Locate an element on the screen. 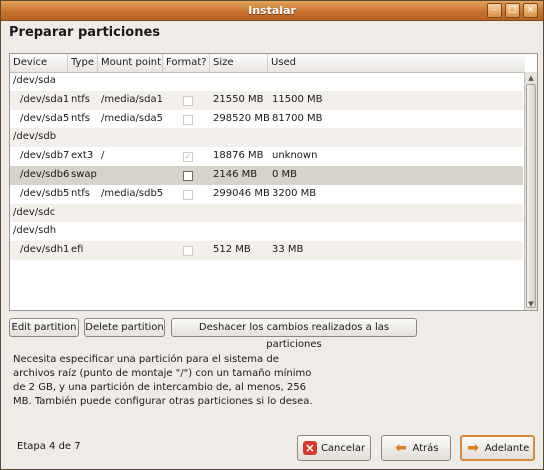 The image size is (544, 470). step-indicator: Etapa 4 de 7 is located at coordinates (49, 446).